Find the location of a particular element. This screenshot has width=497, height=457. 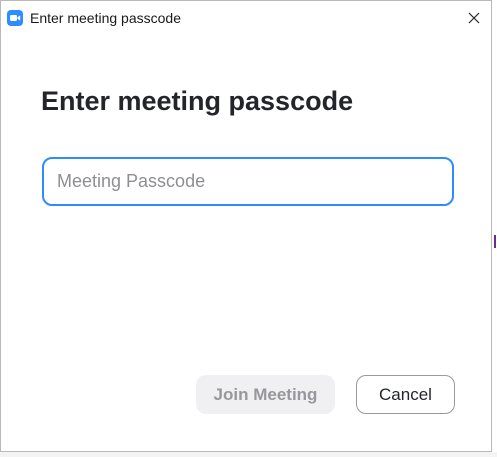

zoom-camera-icon is located at coordinates (15, 18).